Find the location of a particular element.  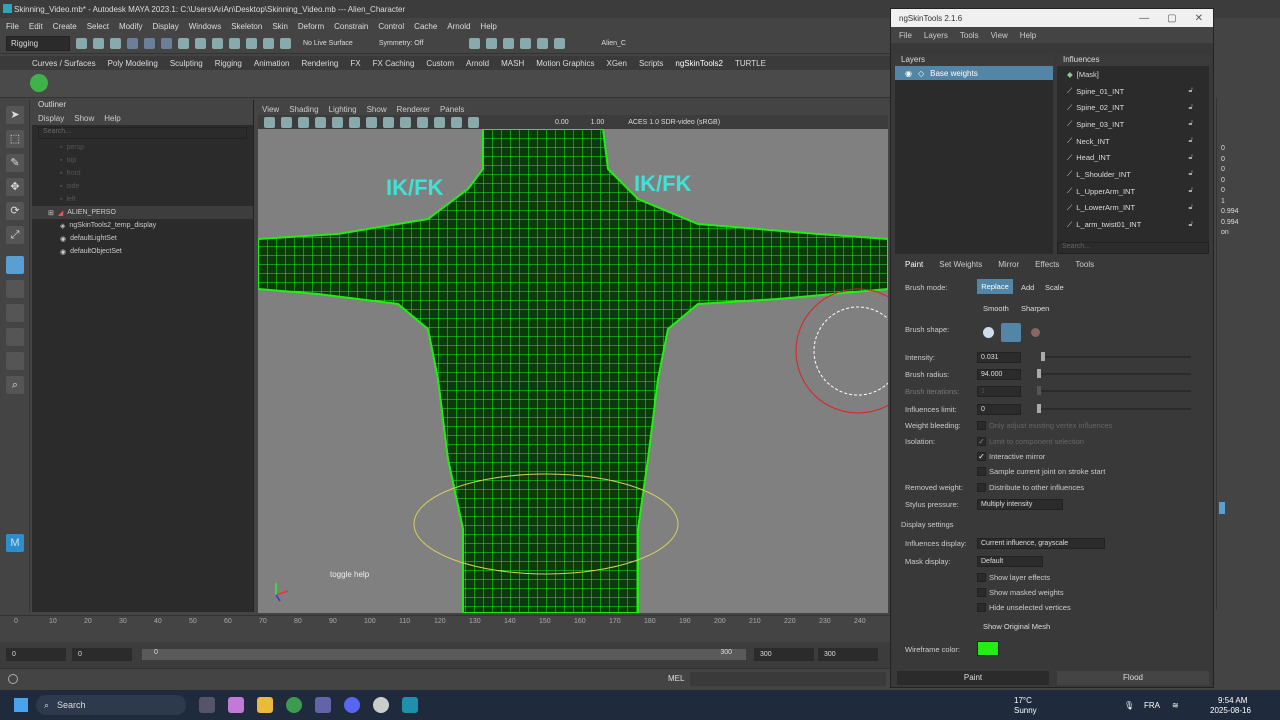

mode-scale-button: Scale is located at coordinates (1054, 287).